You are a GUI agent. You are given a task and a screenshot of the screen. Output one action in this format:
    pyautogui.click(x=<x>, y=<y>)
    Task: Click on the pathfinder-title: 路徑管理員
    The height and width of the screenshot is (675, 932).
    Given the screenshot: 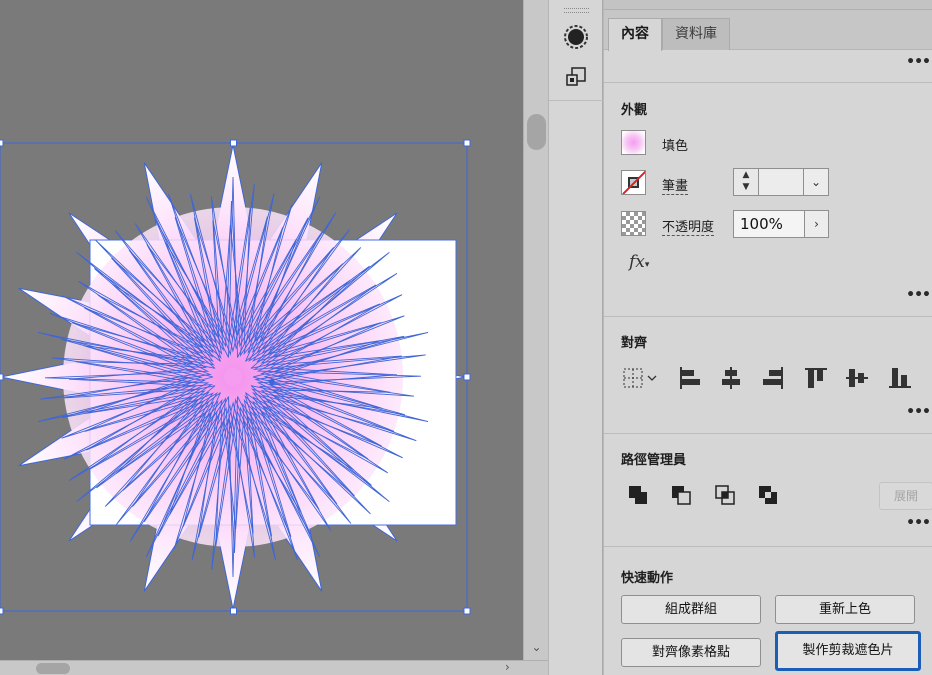 What is the action you would take?
    pyautogui.click(x=654, y=460)
    